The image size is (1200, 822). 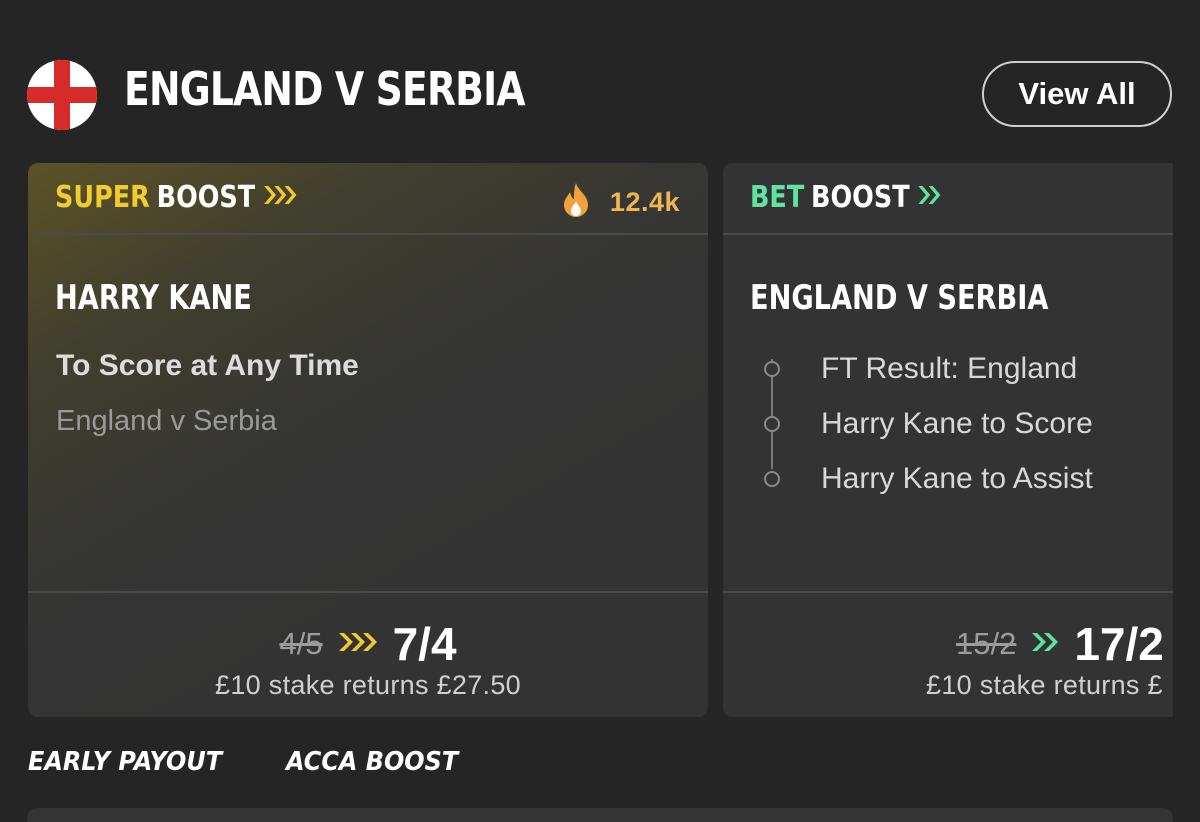 What do you see at coordinates (899, 298) in the screenshot?
I see `selection-title: ENGLAND V SERBIA` at bounding box center [899, 298].